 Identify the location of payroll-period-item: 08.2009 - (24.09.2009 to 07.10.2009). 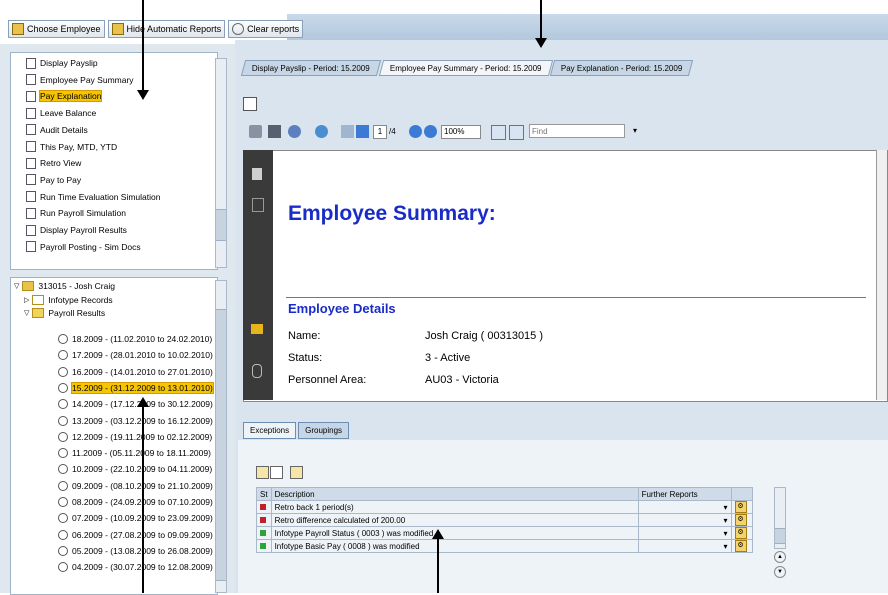
(135, 502).